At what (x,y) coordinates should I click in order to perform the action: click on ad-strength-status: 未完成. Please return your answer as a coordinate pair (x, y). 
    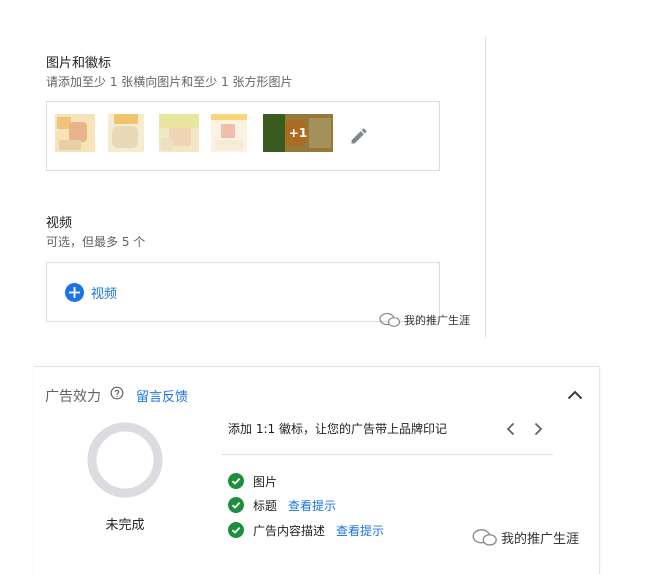
    Looking at the image, I should click on (125, 525).